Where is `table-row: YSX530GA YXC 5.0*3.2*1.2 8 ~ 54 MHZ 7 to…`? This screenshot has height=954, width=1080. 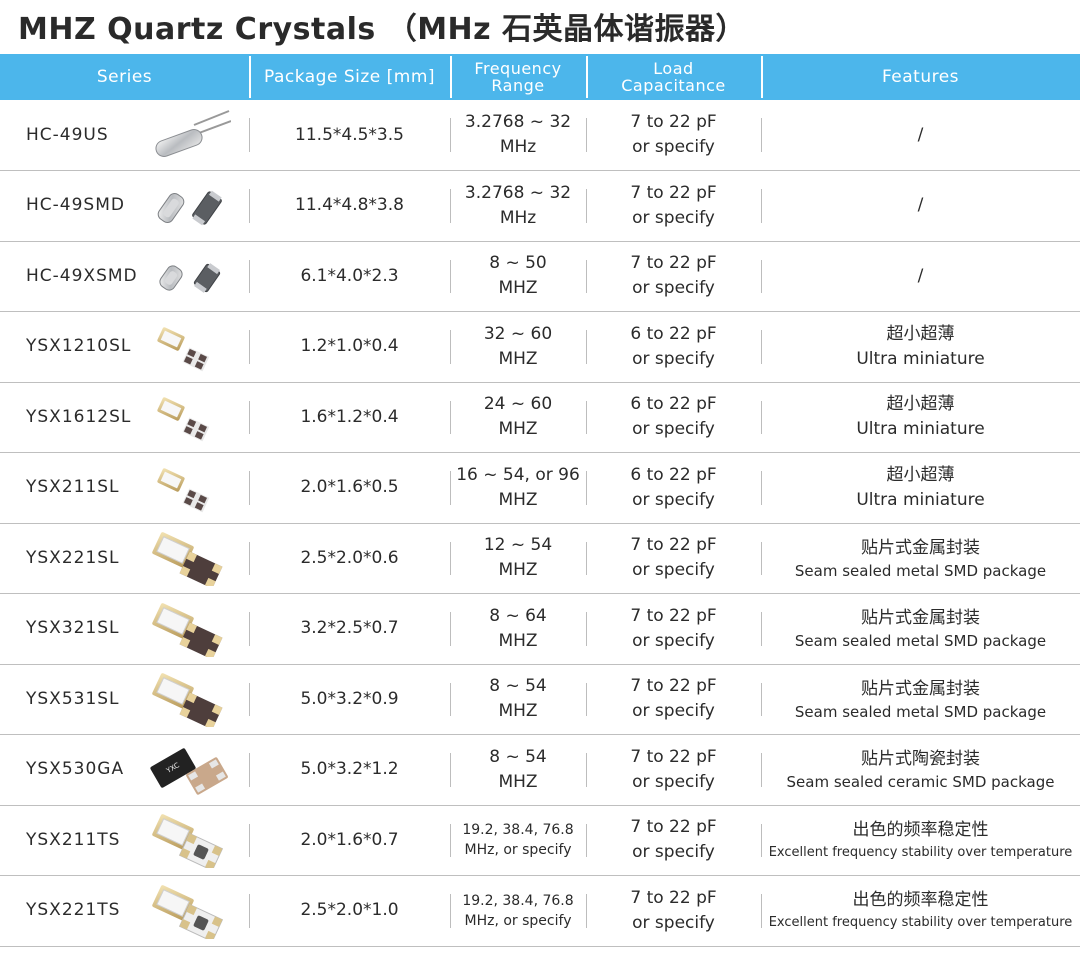 table-row: YSX530GA YXC 5.0*3.2*1.2 8 ~ 54 MHZ 7 to… is located at coordinates (540, 770).